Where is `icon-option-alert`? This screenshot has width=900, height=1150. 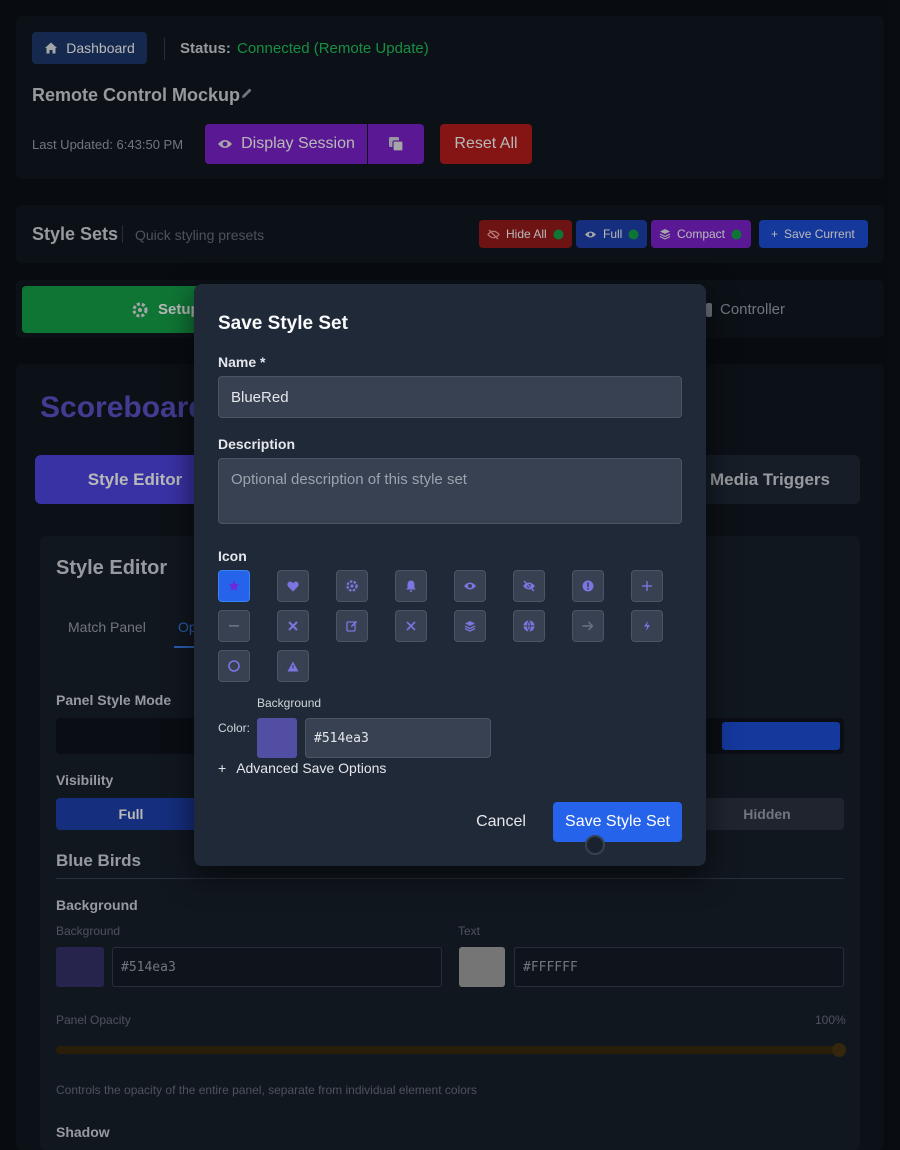 icon-option-alert is located at coordinates (588, 586).